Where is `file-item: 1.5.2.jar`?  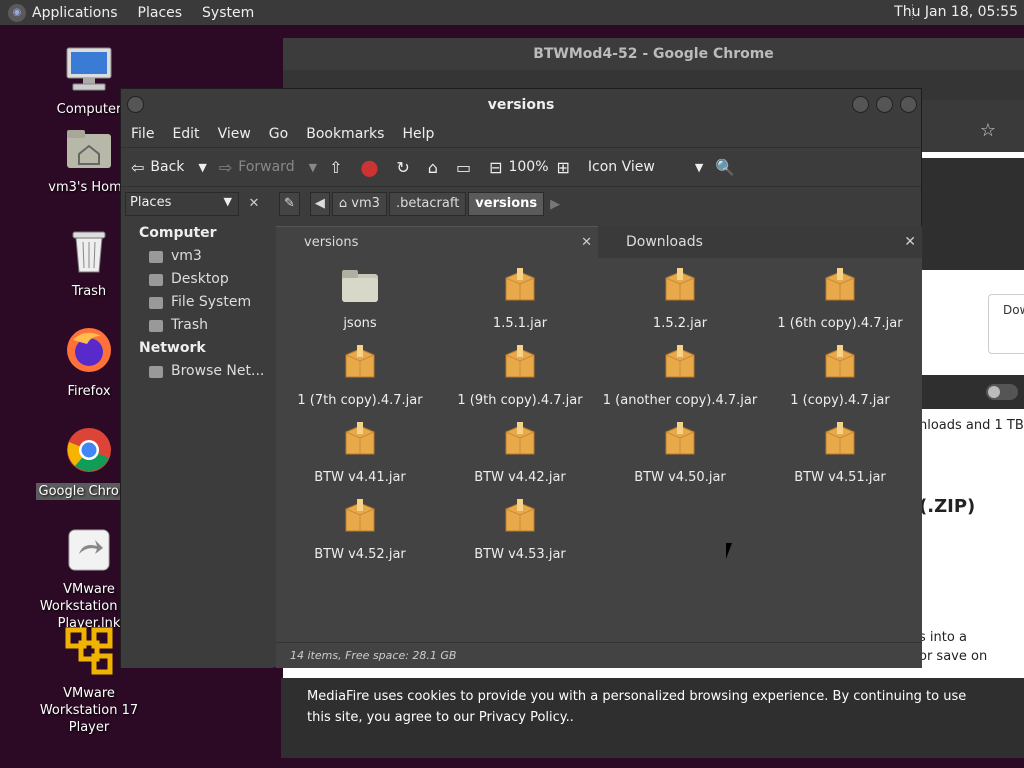 file-item: 1.5.2.jar is located at coordinates (680, 298).